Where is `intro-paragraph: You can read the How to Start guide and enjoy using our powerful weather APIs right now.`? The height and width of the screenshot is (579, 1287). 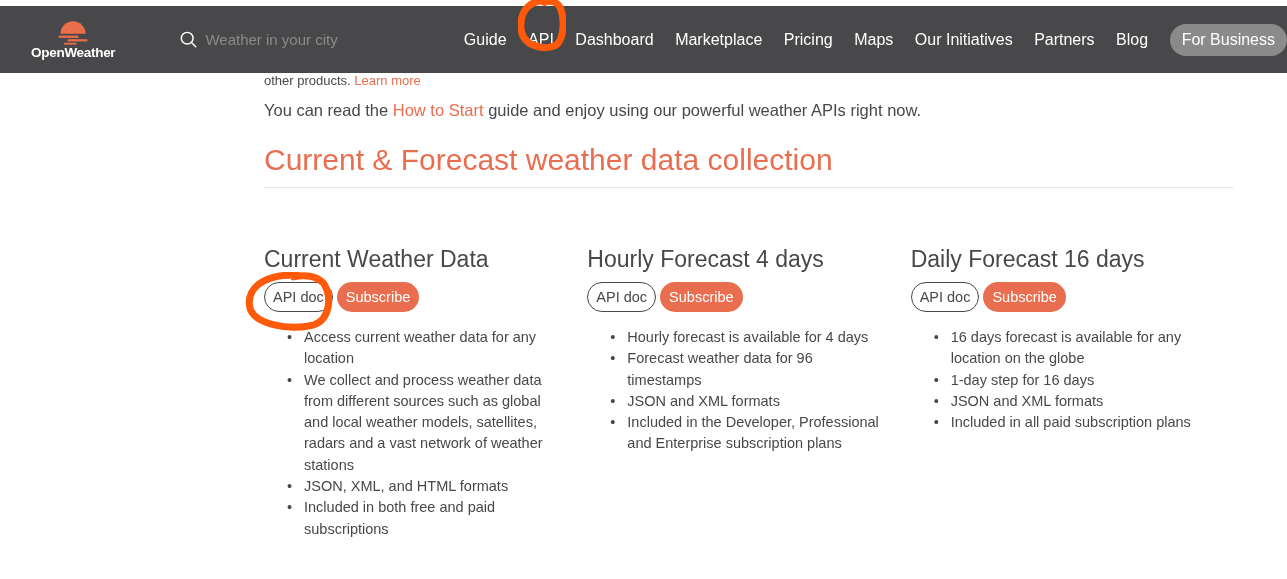
intro-paragraph: You can read the How to Start guide and enjoy using our powerful weather APIs right now. is located at coordinates (593, 110).